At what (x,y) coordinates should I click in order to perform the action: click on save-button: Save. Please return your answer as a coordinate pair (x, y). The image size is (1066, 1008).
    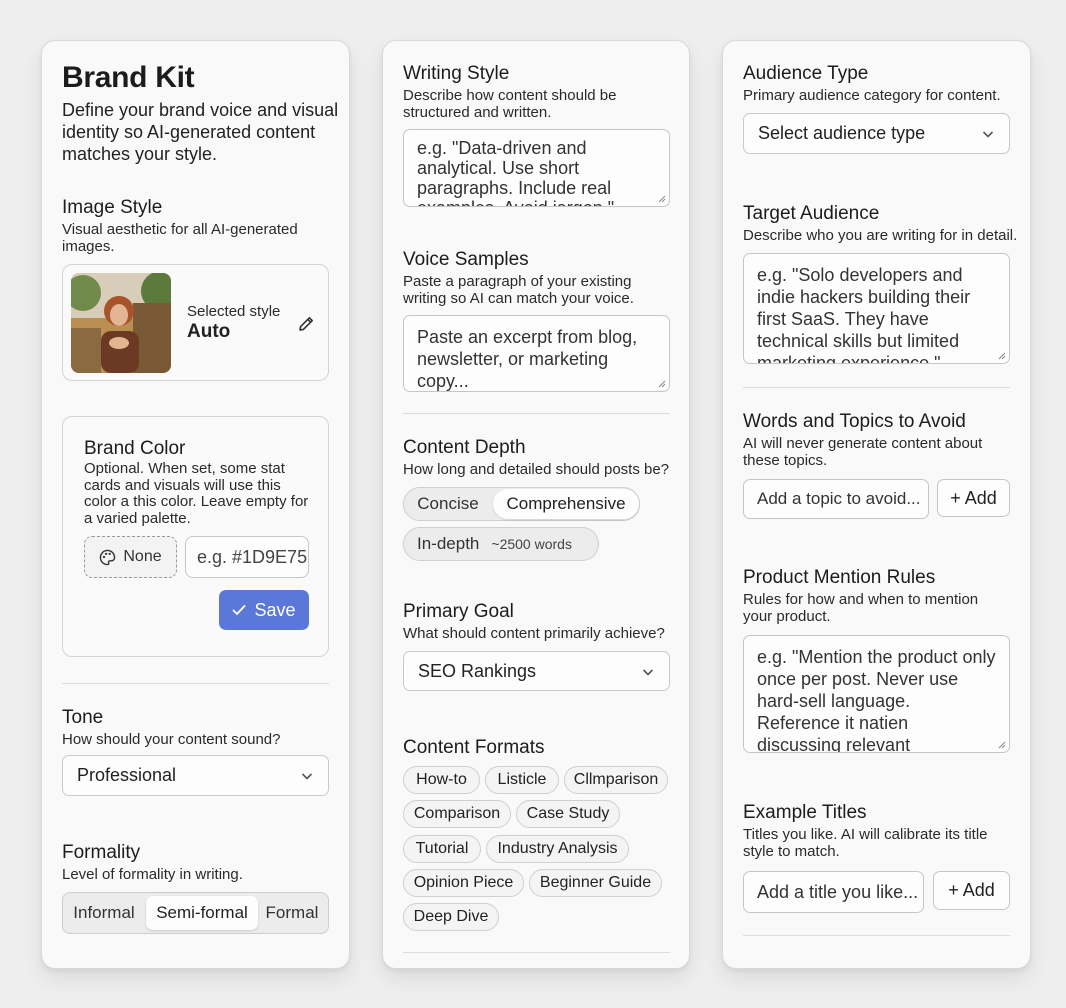
    Looking at the image, I should click on (264, 610).